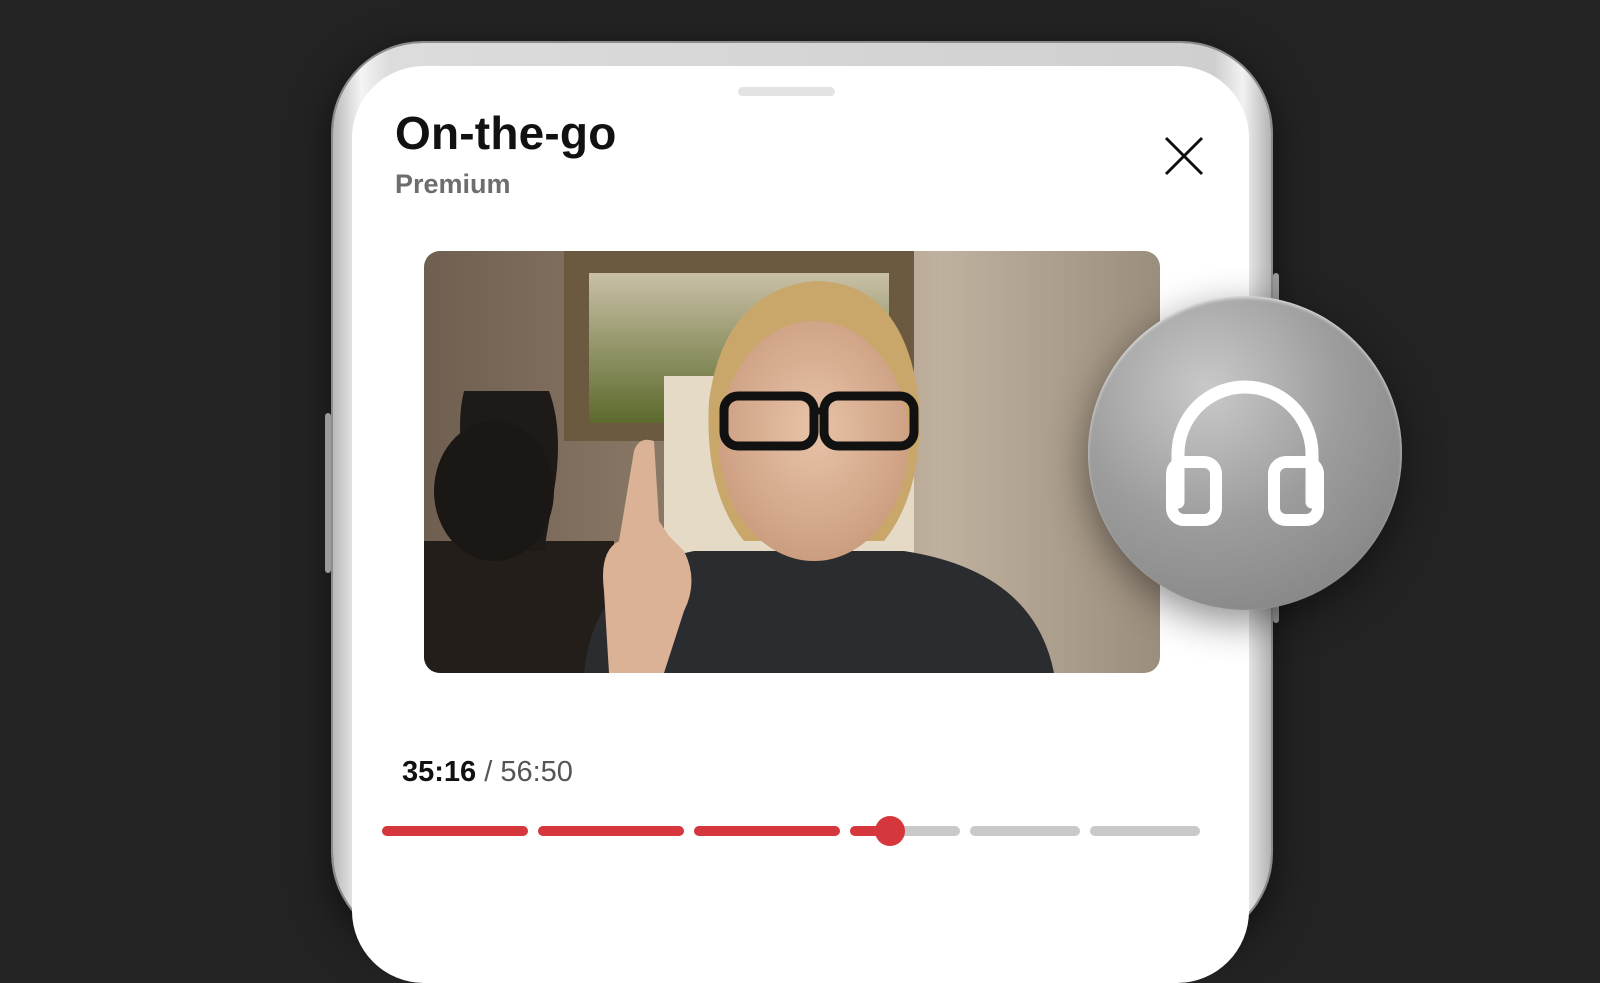 This screenshot has width=1600, height=983. I want to click on progress-thumb, so click(889, 831).